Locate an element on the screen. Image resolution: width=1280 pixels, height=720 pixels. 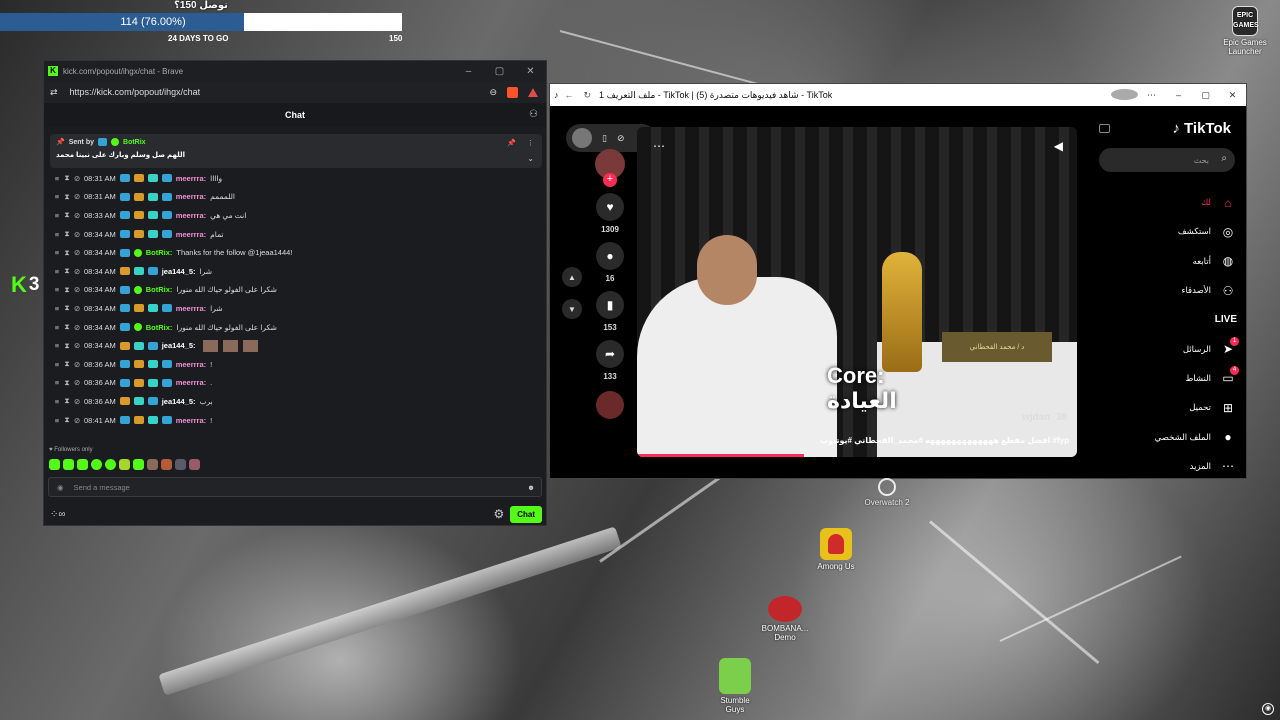
chat-message: ≡ ⧗ ⊘ 08:36 AM meerrra:. is located at coordinates (294, 383).